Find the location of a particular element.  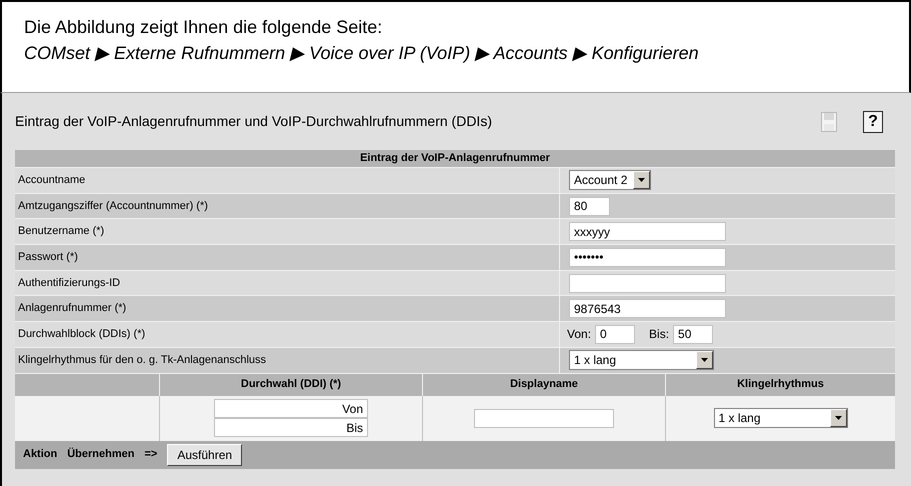

select-field: Account 2 is located at coordinates (610, 180).